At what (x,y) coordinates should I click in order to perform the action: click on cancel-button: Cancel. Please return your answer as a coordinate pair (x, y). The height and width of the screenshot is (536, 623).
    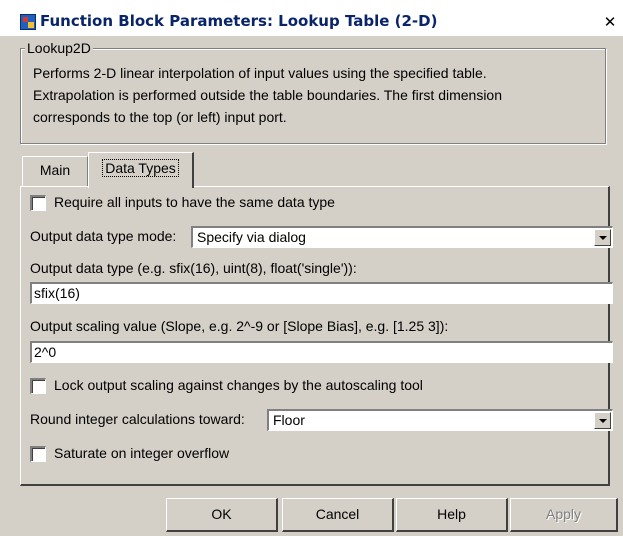
    Looking at the image, I should click on (338, 515).